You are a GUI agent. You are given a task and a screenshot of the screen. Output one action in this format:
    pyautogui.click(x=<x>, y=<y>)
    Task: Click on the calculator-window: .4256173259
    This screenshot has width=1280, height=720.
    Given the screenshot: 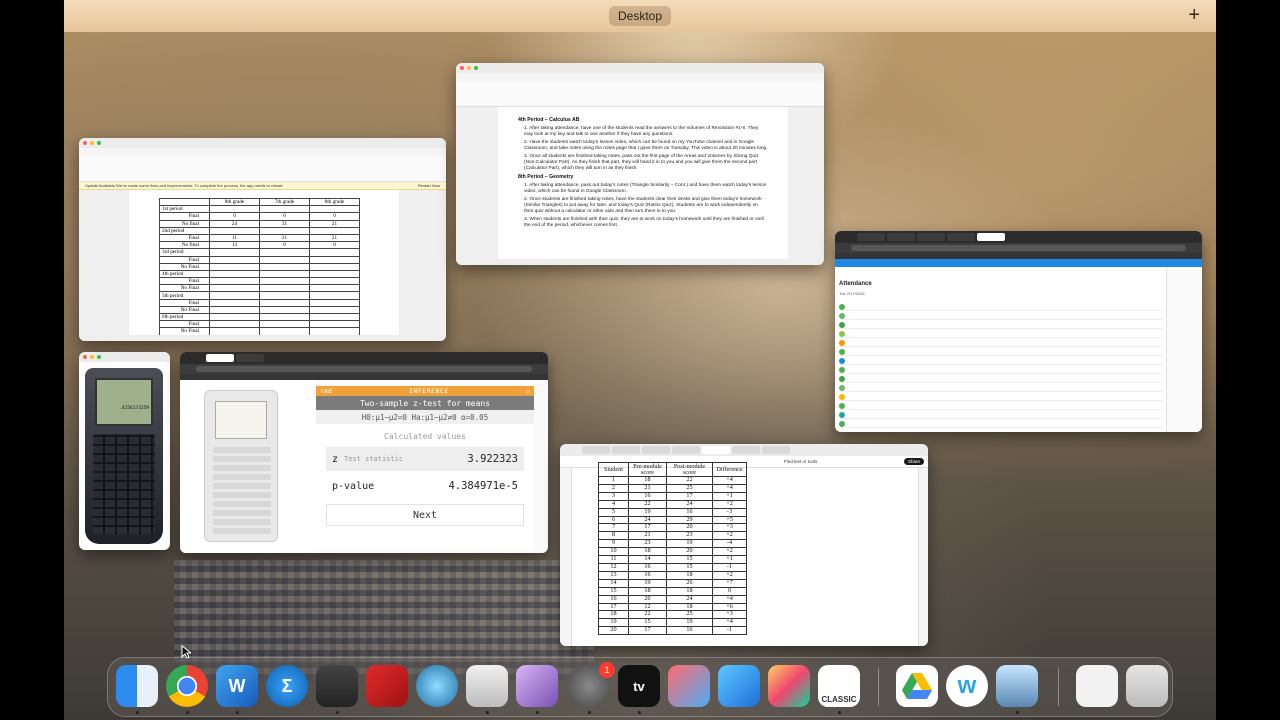 What is the action you would take?
    pyautogui.click(x=124, y=451)
    